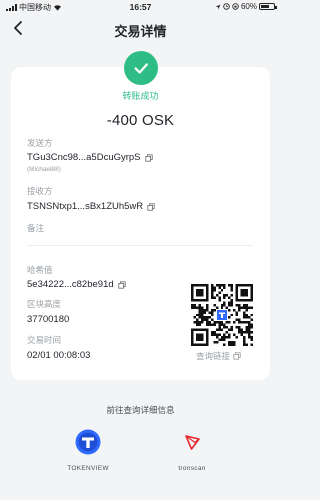 The height and width of the screenshot is (500, 320). What do you see at coordinates (192, 442) in the screenshot?
I see `tronscan-logo-icon` at bounding box center [192, 442].